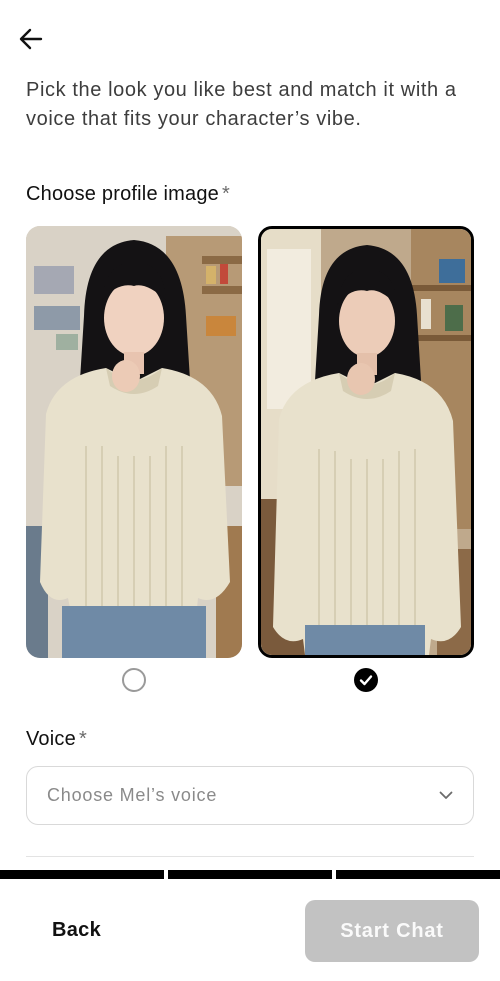 This screenshot has height=981, width=500. What do you see at coordinates (134, 680) in the screenshot?
I see `profile-option-1-radio` at bounding box center [134, 680].